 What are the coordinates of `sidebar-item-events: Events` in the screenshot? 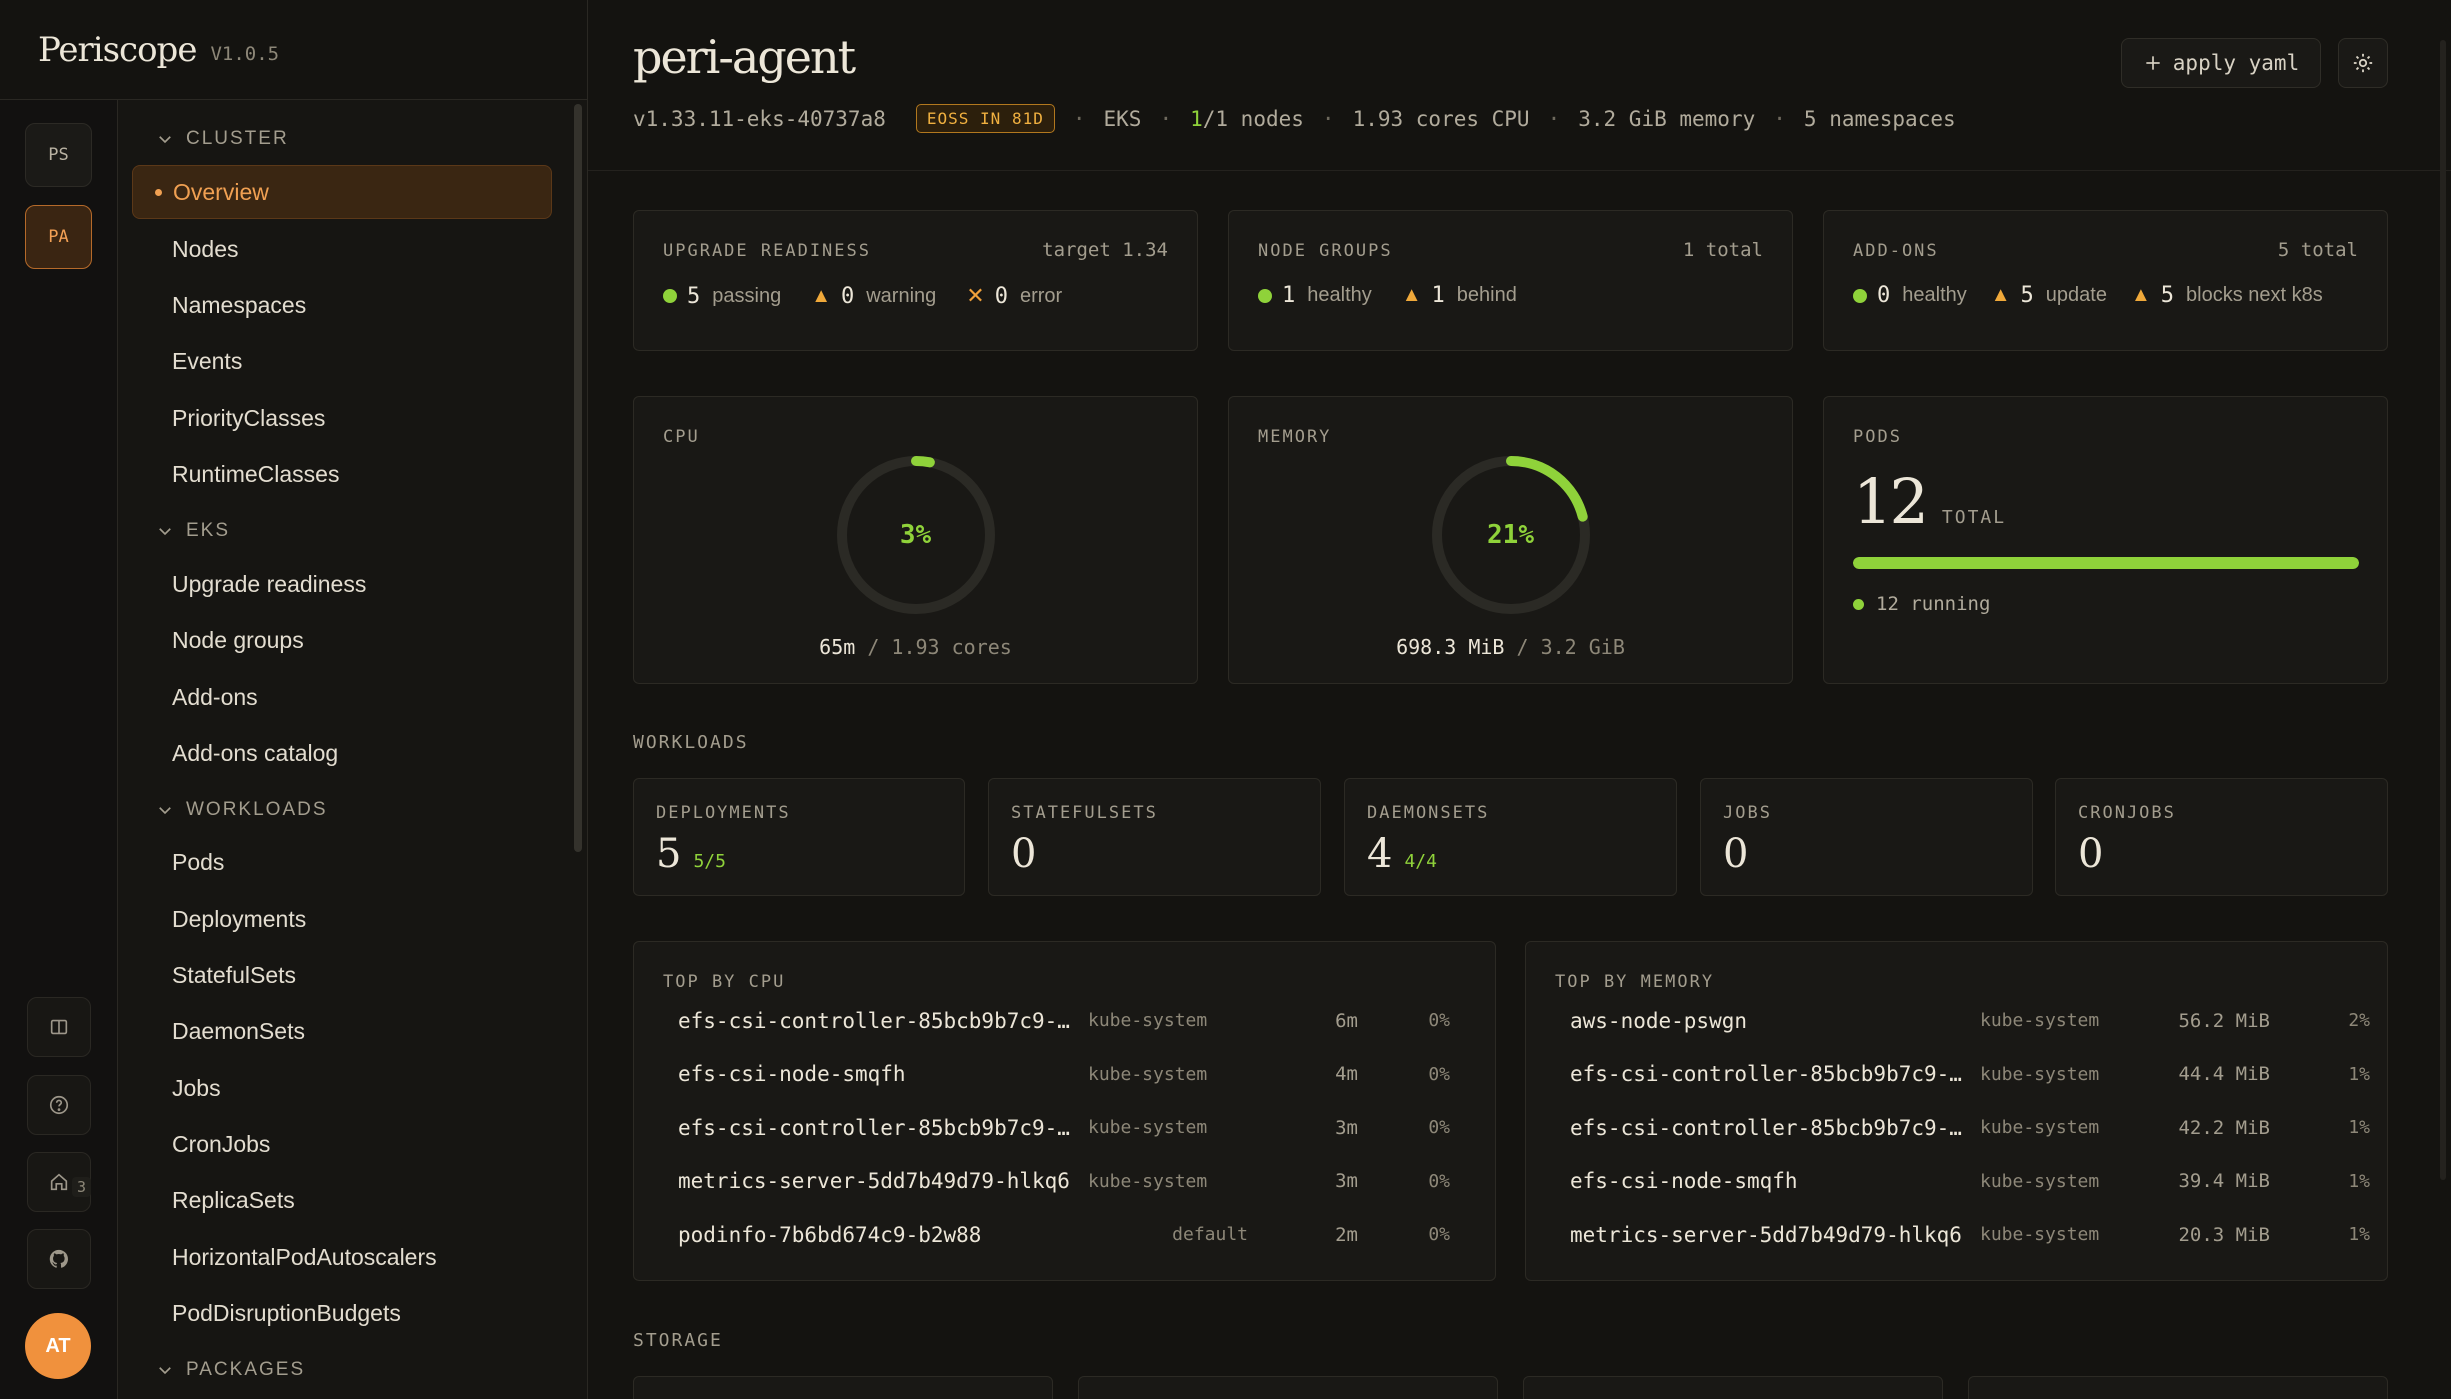 It's located at (342, 361).